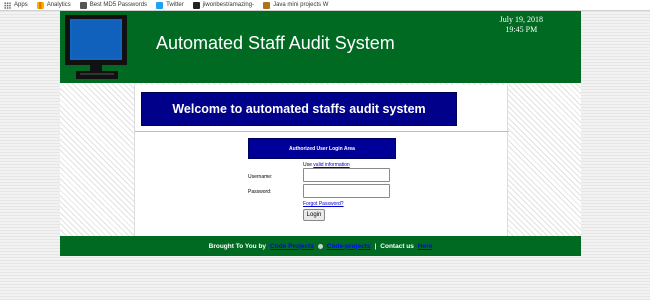 The image size is (650, 300). What do you see at coordinates (425, 246) in the screenshot?
I see `contact-here-link: Here` at bounding box center [425, 246].